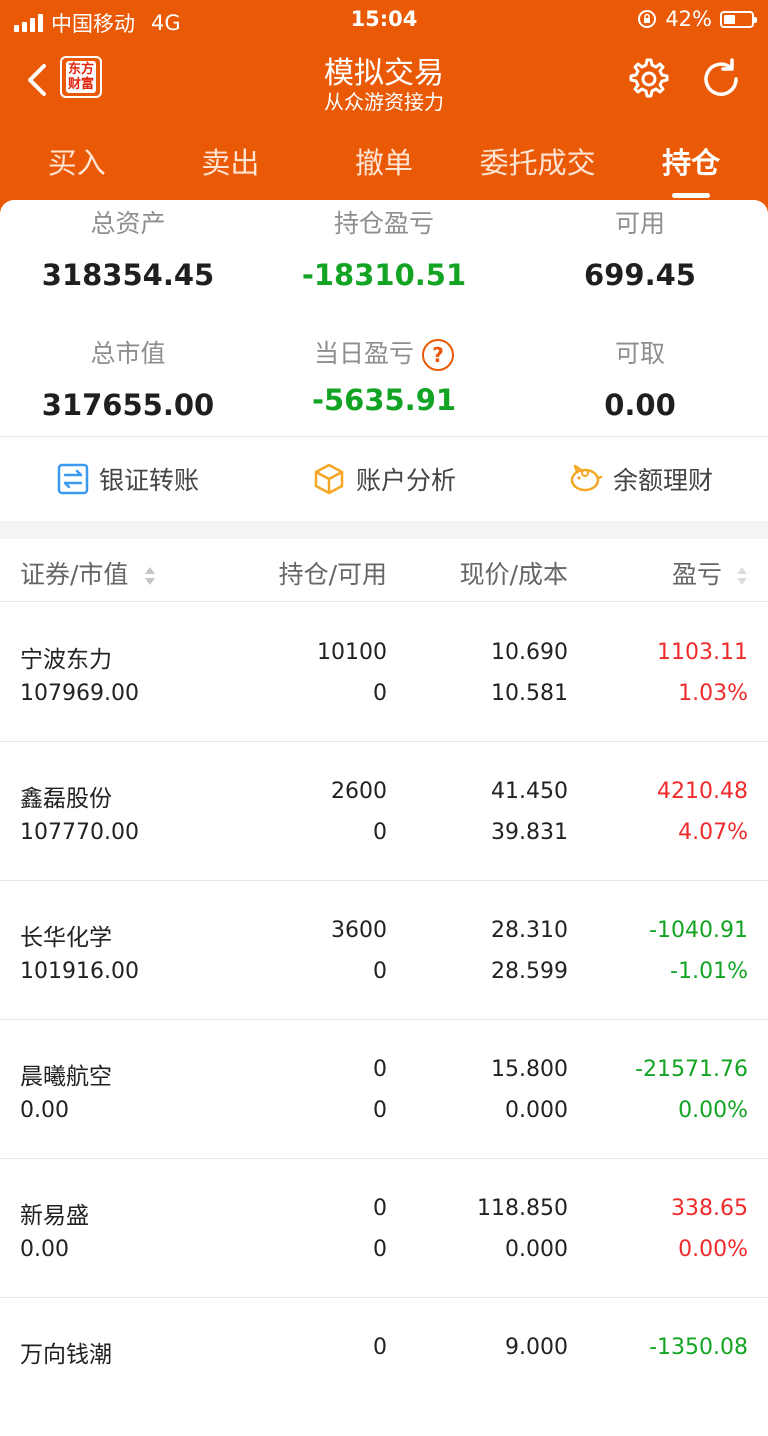 This screenshot has width=768, height=1436. I want to click on holdings-table-header: 证券/市值 持仓/可用 现价/成本 盈亏, so click(384, 570).